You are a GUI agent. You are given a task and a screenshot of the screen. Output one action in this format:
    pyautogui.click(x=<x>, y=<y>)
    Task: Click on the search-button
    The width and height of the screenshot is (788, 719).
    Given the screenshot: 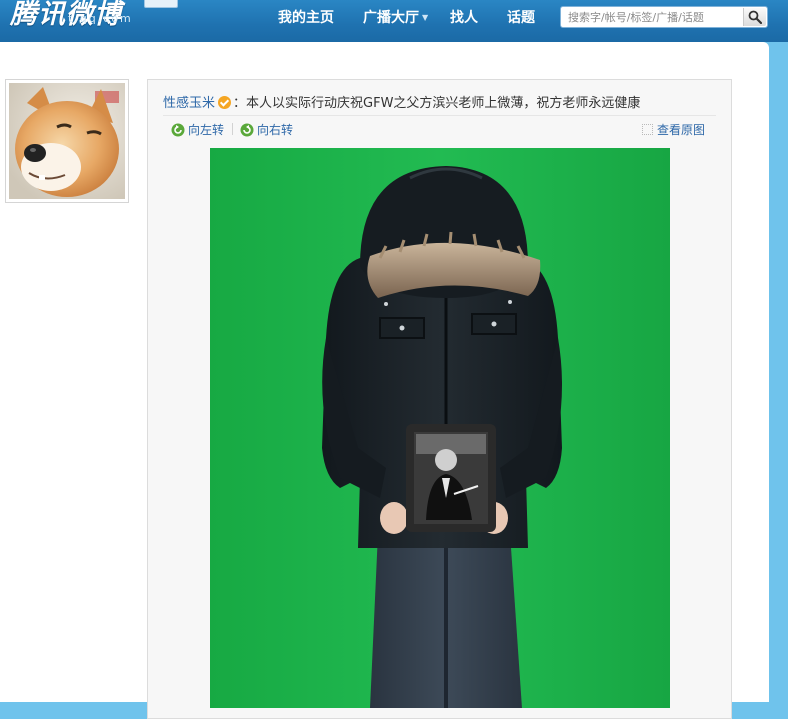 What is the action you would take?
    pyautogui.click(x=754, y=17)
    